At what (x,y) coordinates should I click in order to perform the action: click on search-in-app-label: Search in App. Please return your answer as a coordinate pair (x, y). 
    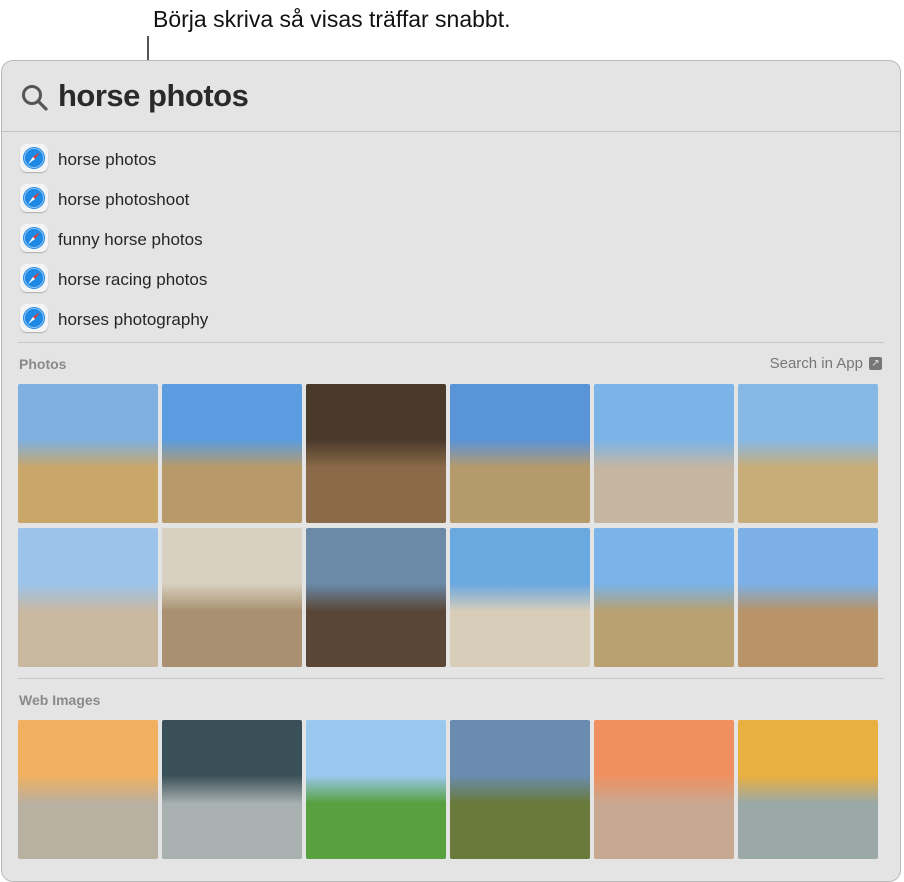
    Looking at the image, I should click on (816, 363).